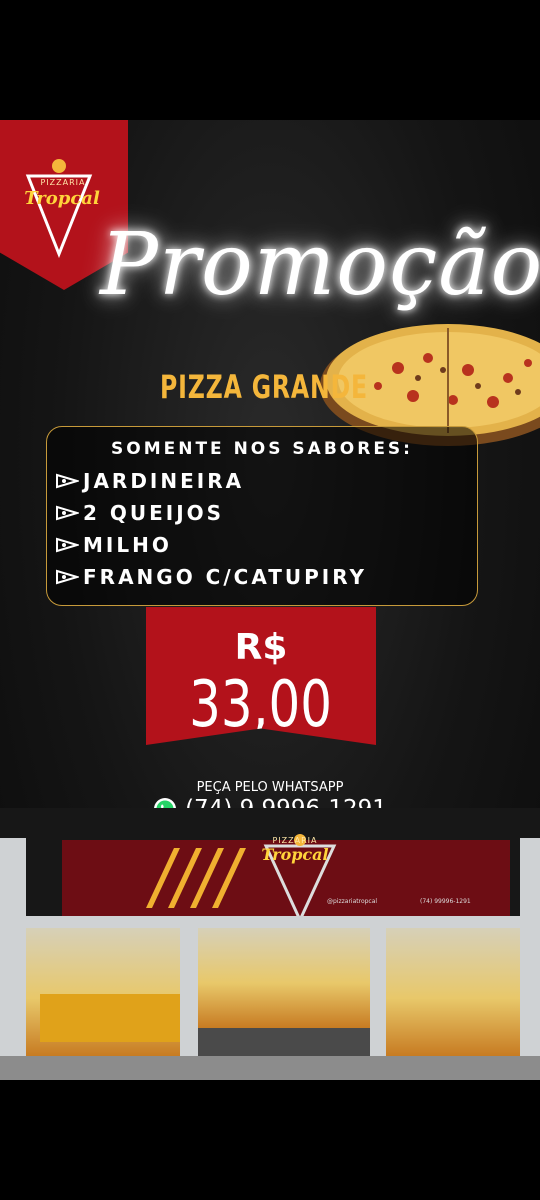  What do you see at coordinates (164, 481) in the screenshot?
I see `flavor-label: JARDINEIRA` at bounding box center [164, 481].